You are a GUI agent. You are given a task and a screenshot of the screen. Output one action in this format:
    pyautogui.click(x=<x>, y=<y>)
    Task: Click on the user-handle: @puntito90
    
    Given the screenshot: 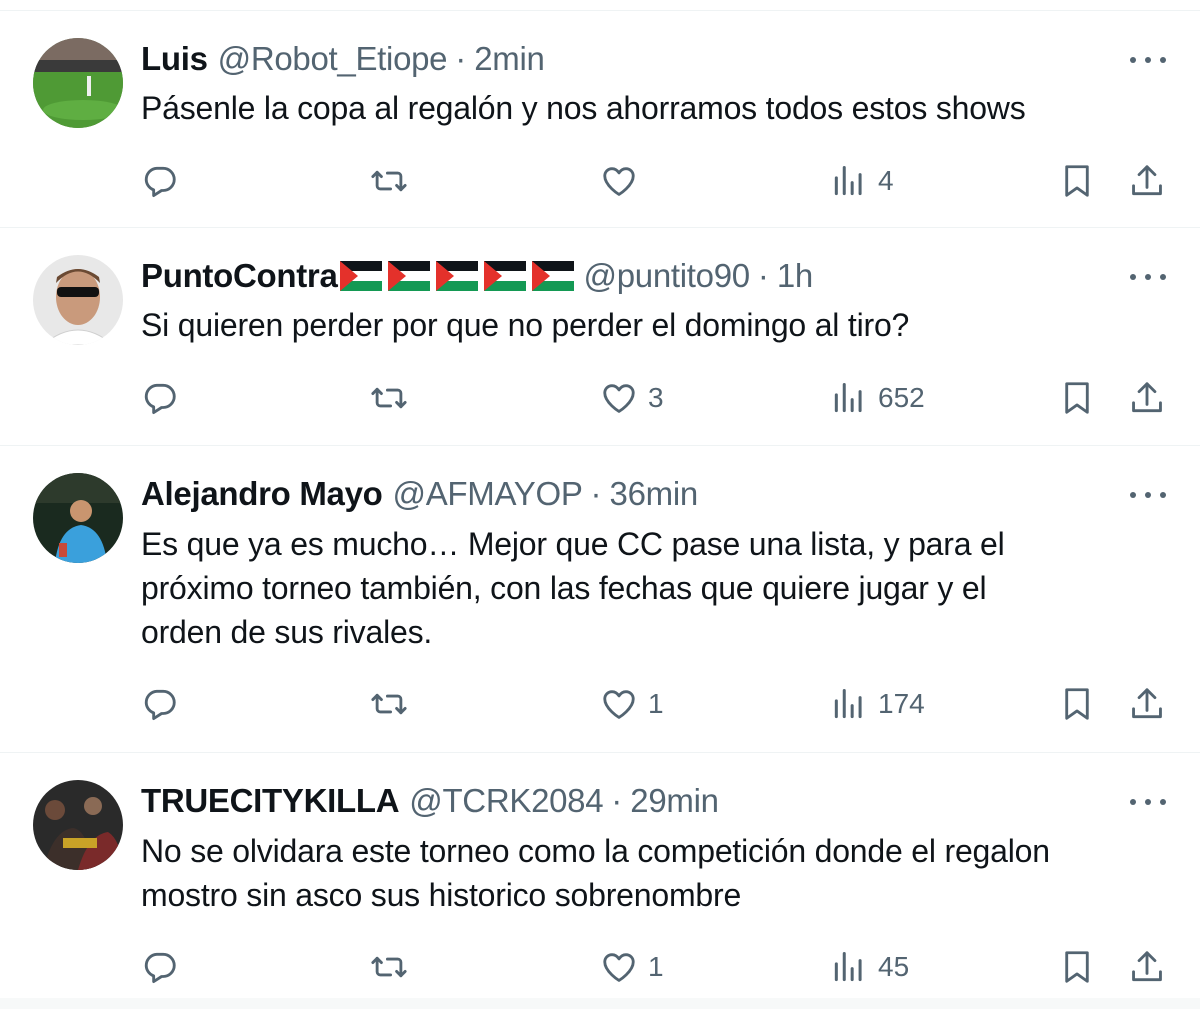 What is the action you would take?
    pyautogui.click(x=667, y=276)
    